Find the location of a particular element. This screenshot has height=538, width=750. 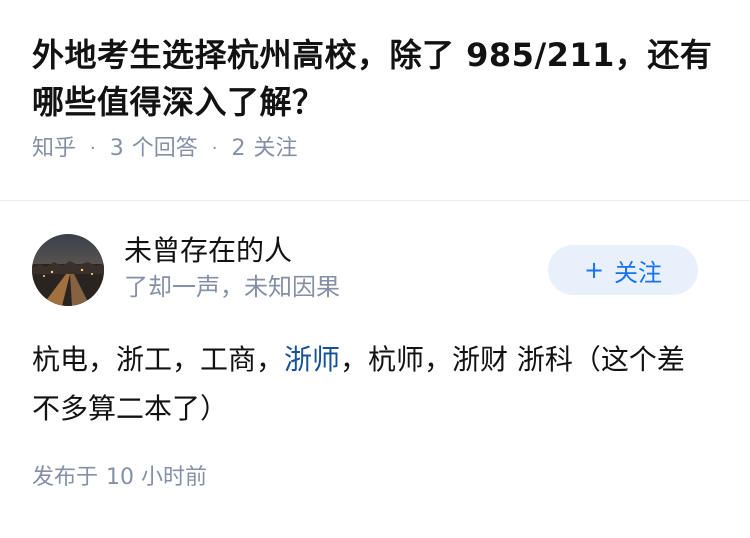

city-night-avatar-icon is located at coordinates (68, 270).